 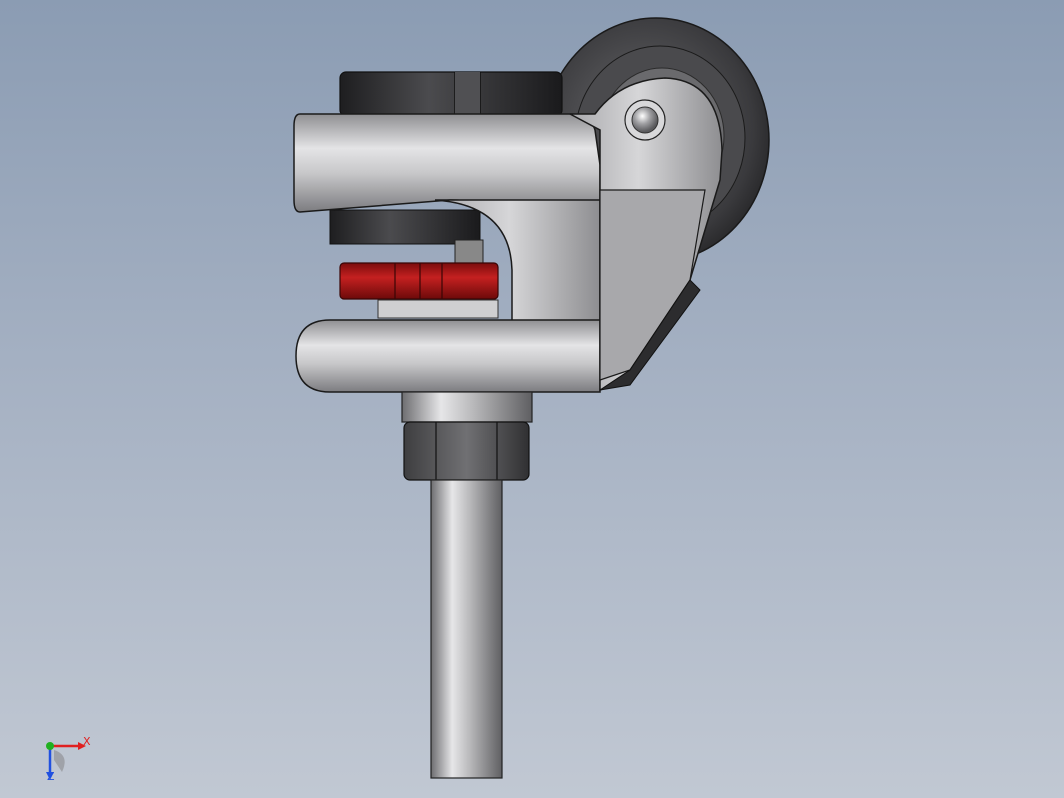 I want to click on threaded-shaft, so click(x=466, y=629).